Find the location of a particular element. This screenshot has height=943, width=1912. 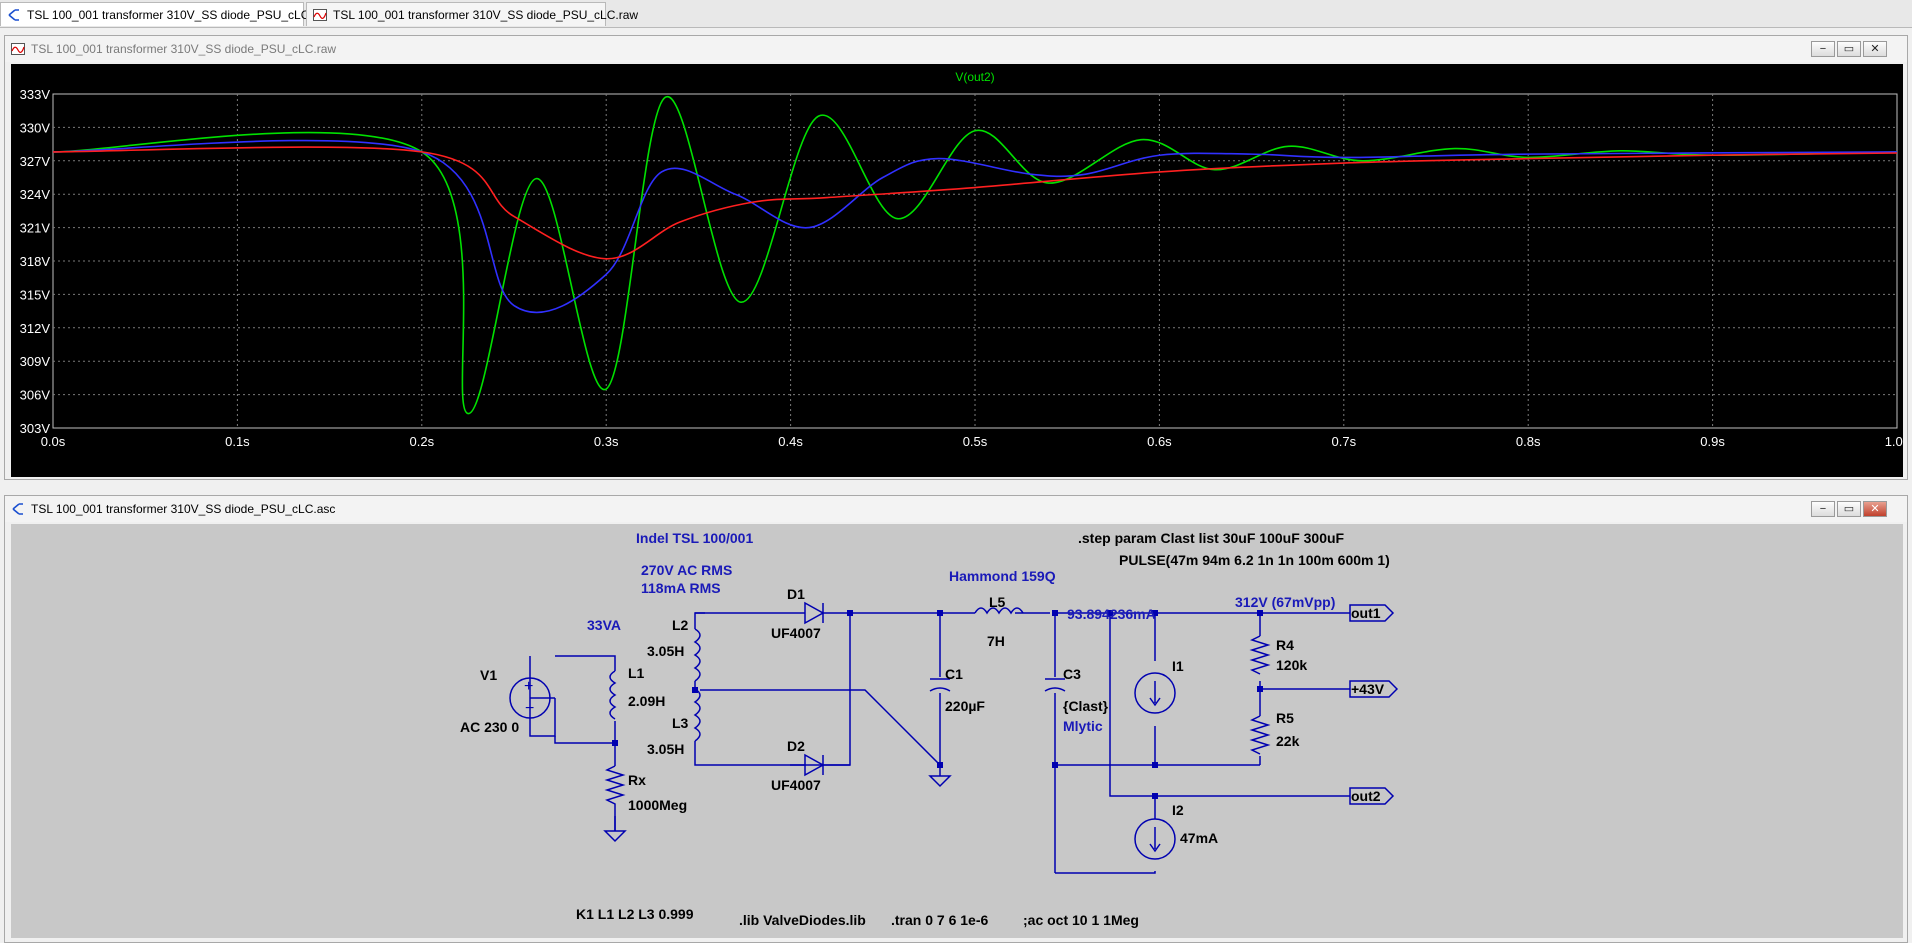

y-tick-label: 330V is located at coordinates (35, 127).